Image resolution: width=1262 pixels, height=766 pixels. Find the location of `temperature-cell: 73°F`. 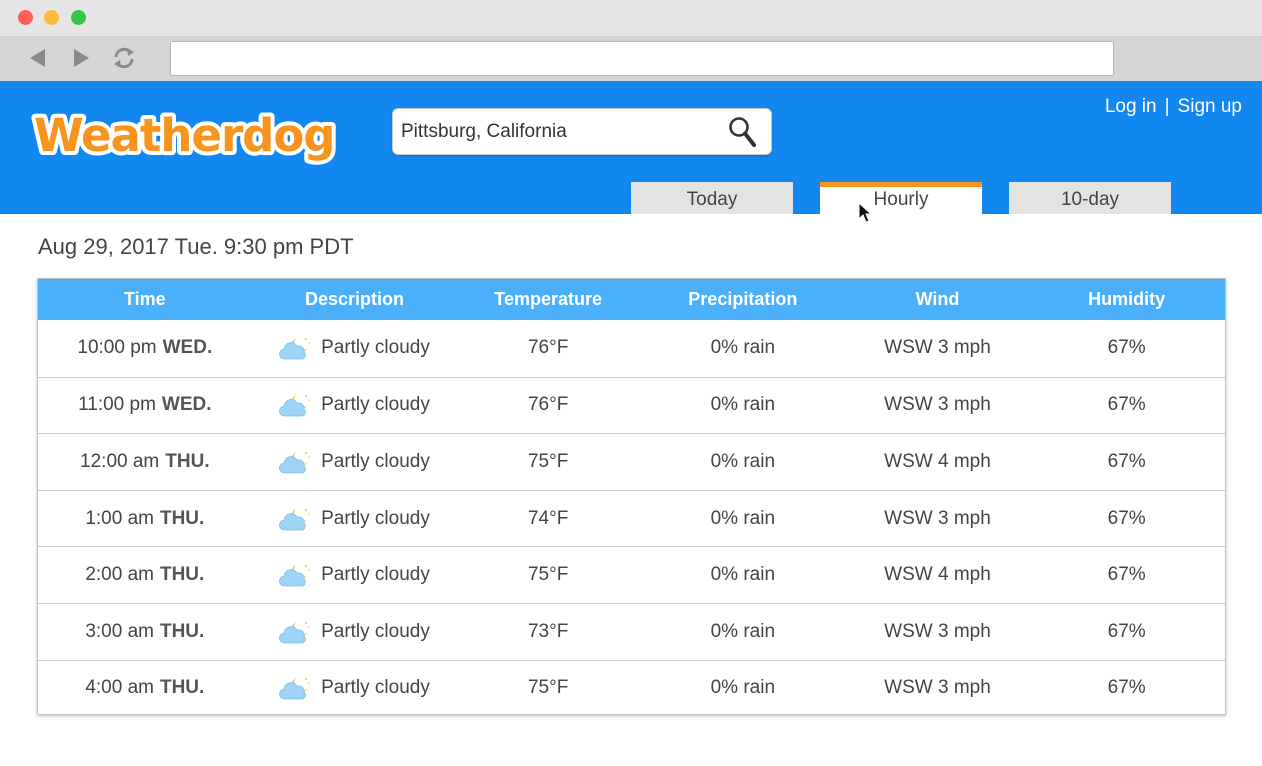

temperature-cell: 73°F is located at coordinates (548, 631).